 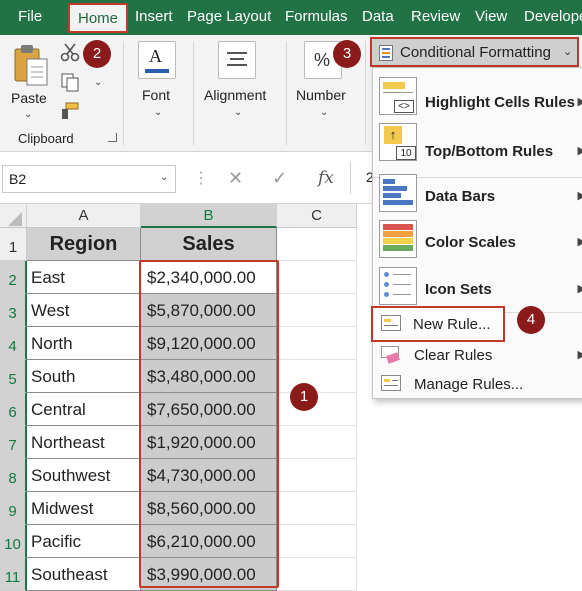 I want to click on format-painter-icon, so click(x=70, y=111).